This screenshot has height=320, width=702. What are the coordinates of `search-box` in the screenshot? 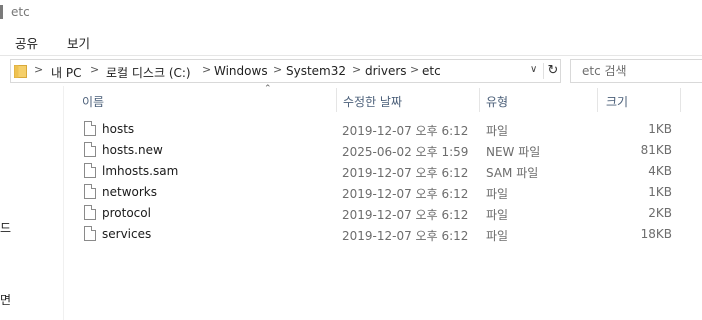 It's located at (636, 71).